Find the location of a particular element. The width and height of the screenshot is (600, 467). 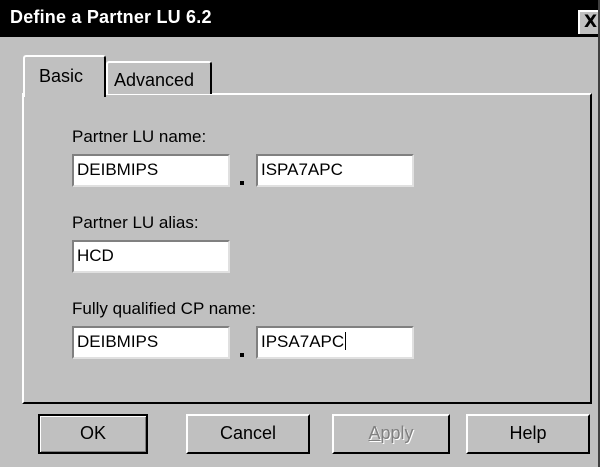

apply-mnemonic: A is located at coordinates (374, 433).